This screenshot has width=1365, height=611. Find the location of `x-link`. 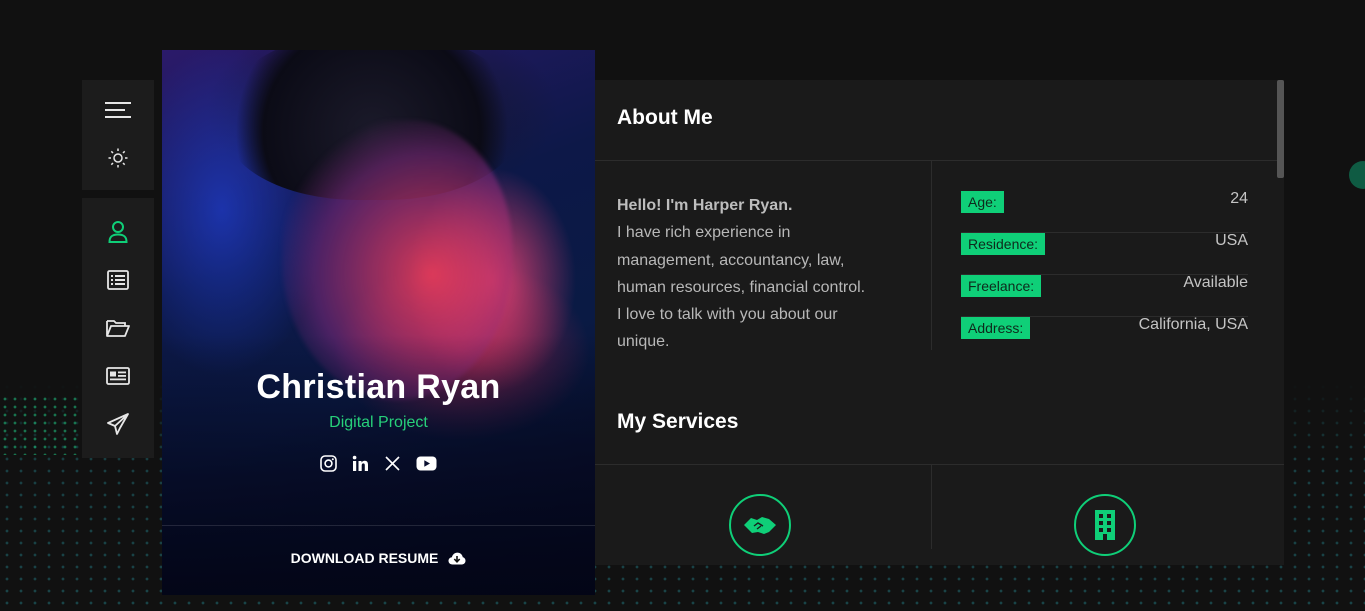

x-link is located at coordinates (393, 463).